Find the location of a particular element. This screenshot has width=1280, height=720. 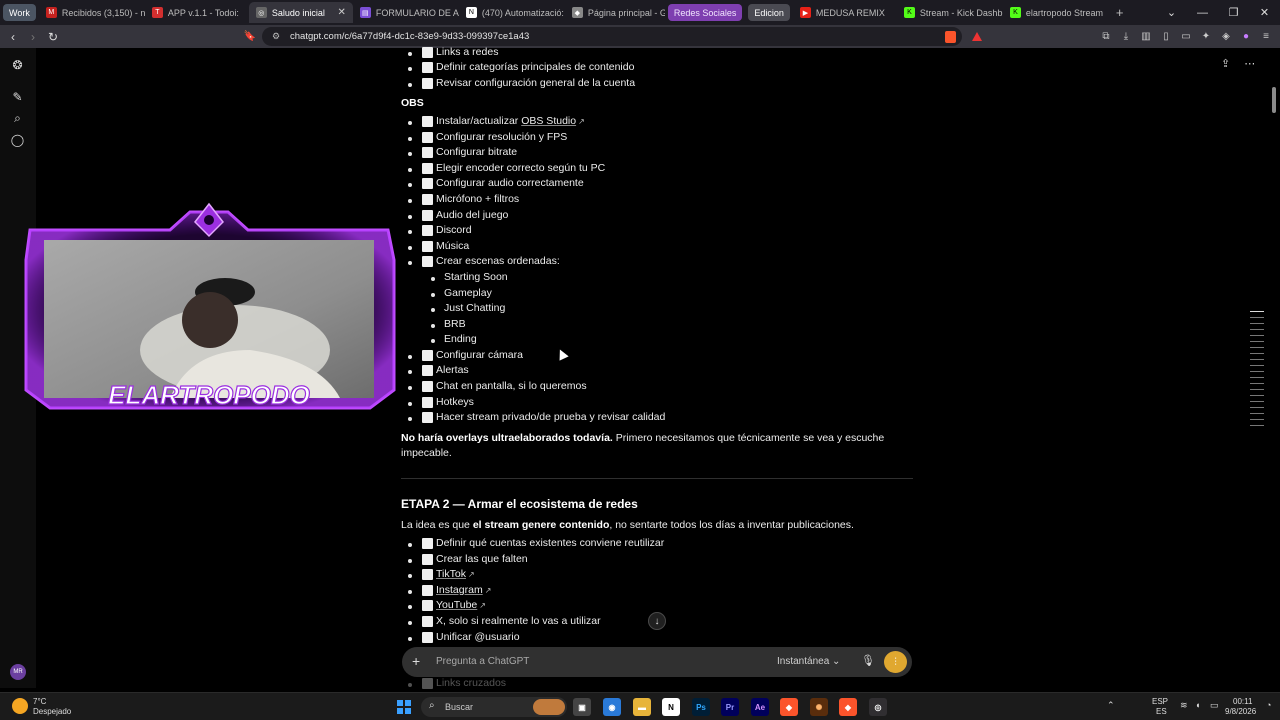

brave-rewards-icon is located at coordinates (977, 36).